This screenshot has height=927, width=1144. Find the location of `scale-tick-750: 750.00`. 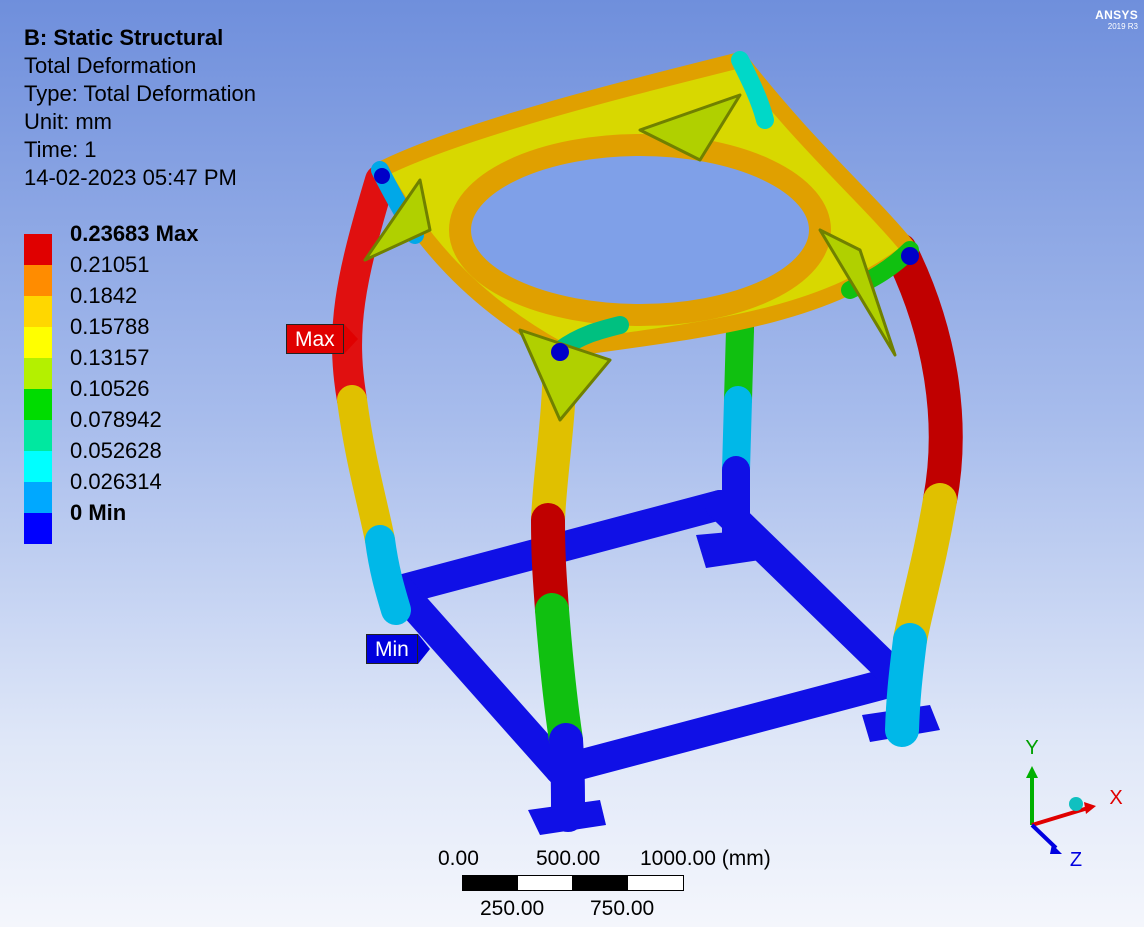

scale-tick-750: 750.00 is located at coordinates (622, 908).